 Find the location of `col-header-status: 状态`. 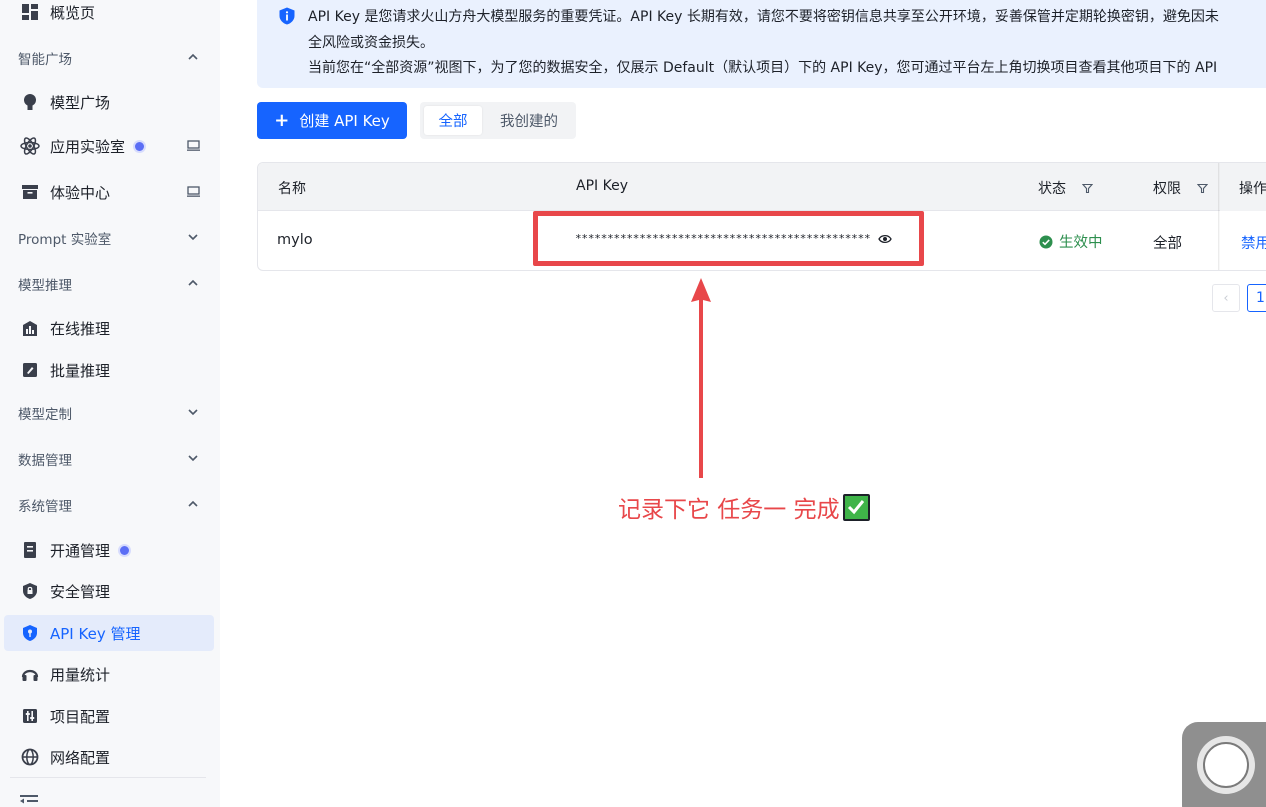

col-header-status: 状态 is located at coordinates (1066, 188).